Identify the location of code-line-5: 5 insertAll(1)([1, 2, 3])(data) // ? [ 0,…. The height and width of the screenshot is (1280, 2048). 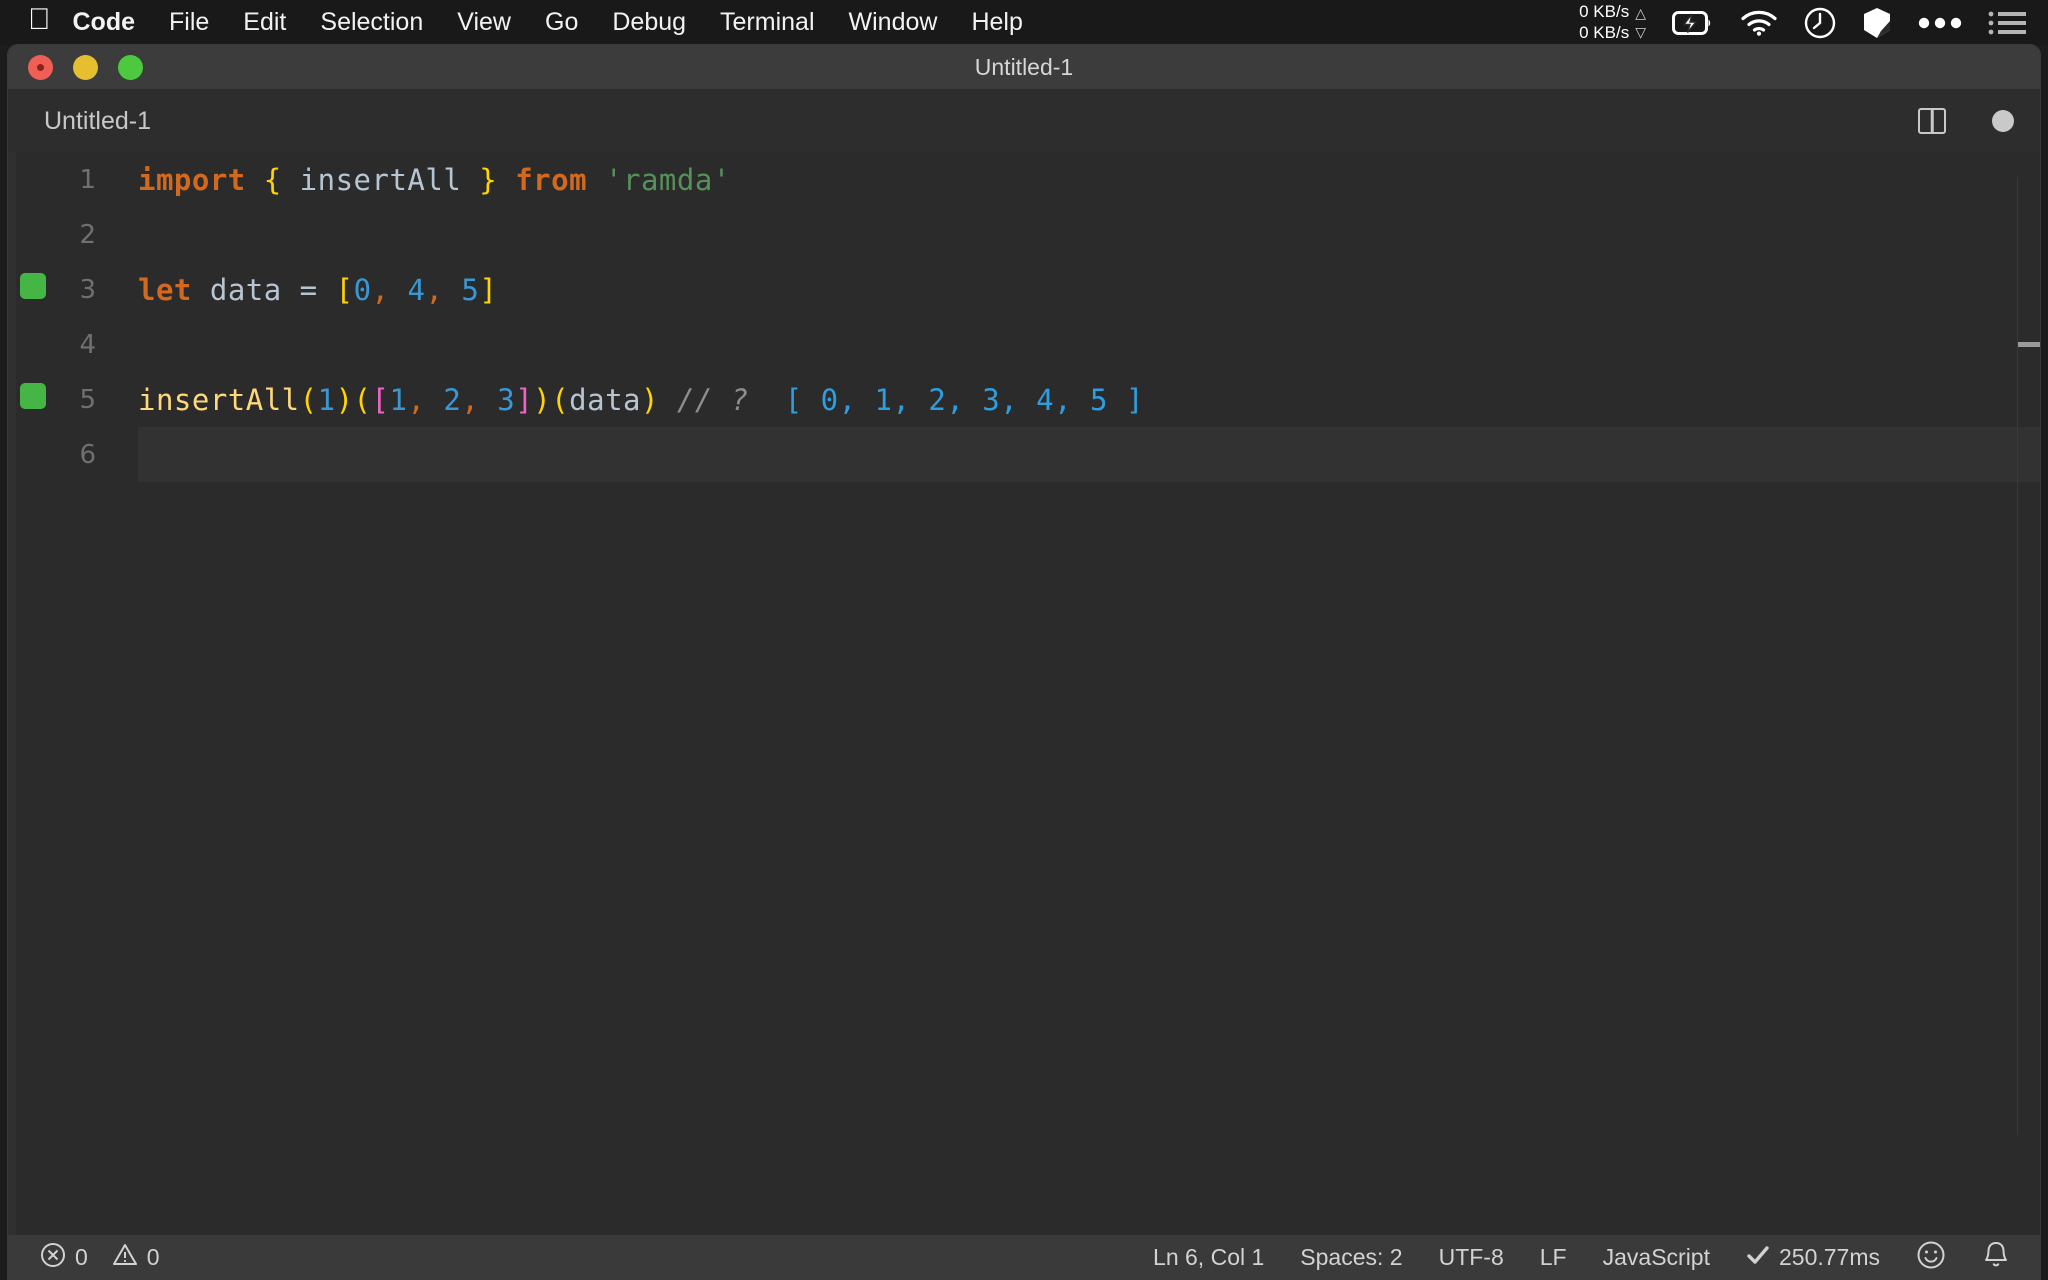
(1024, 399).